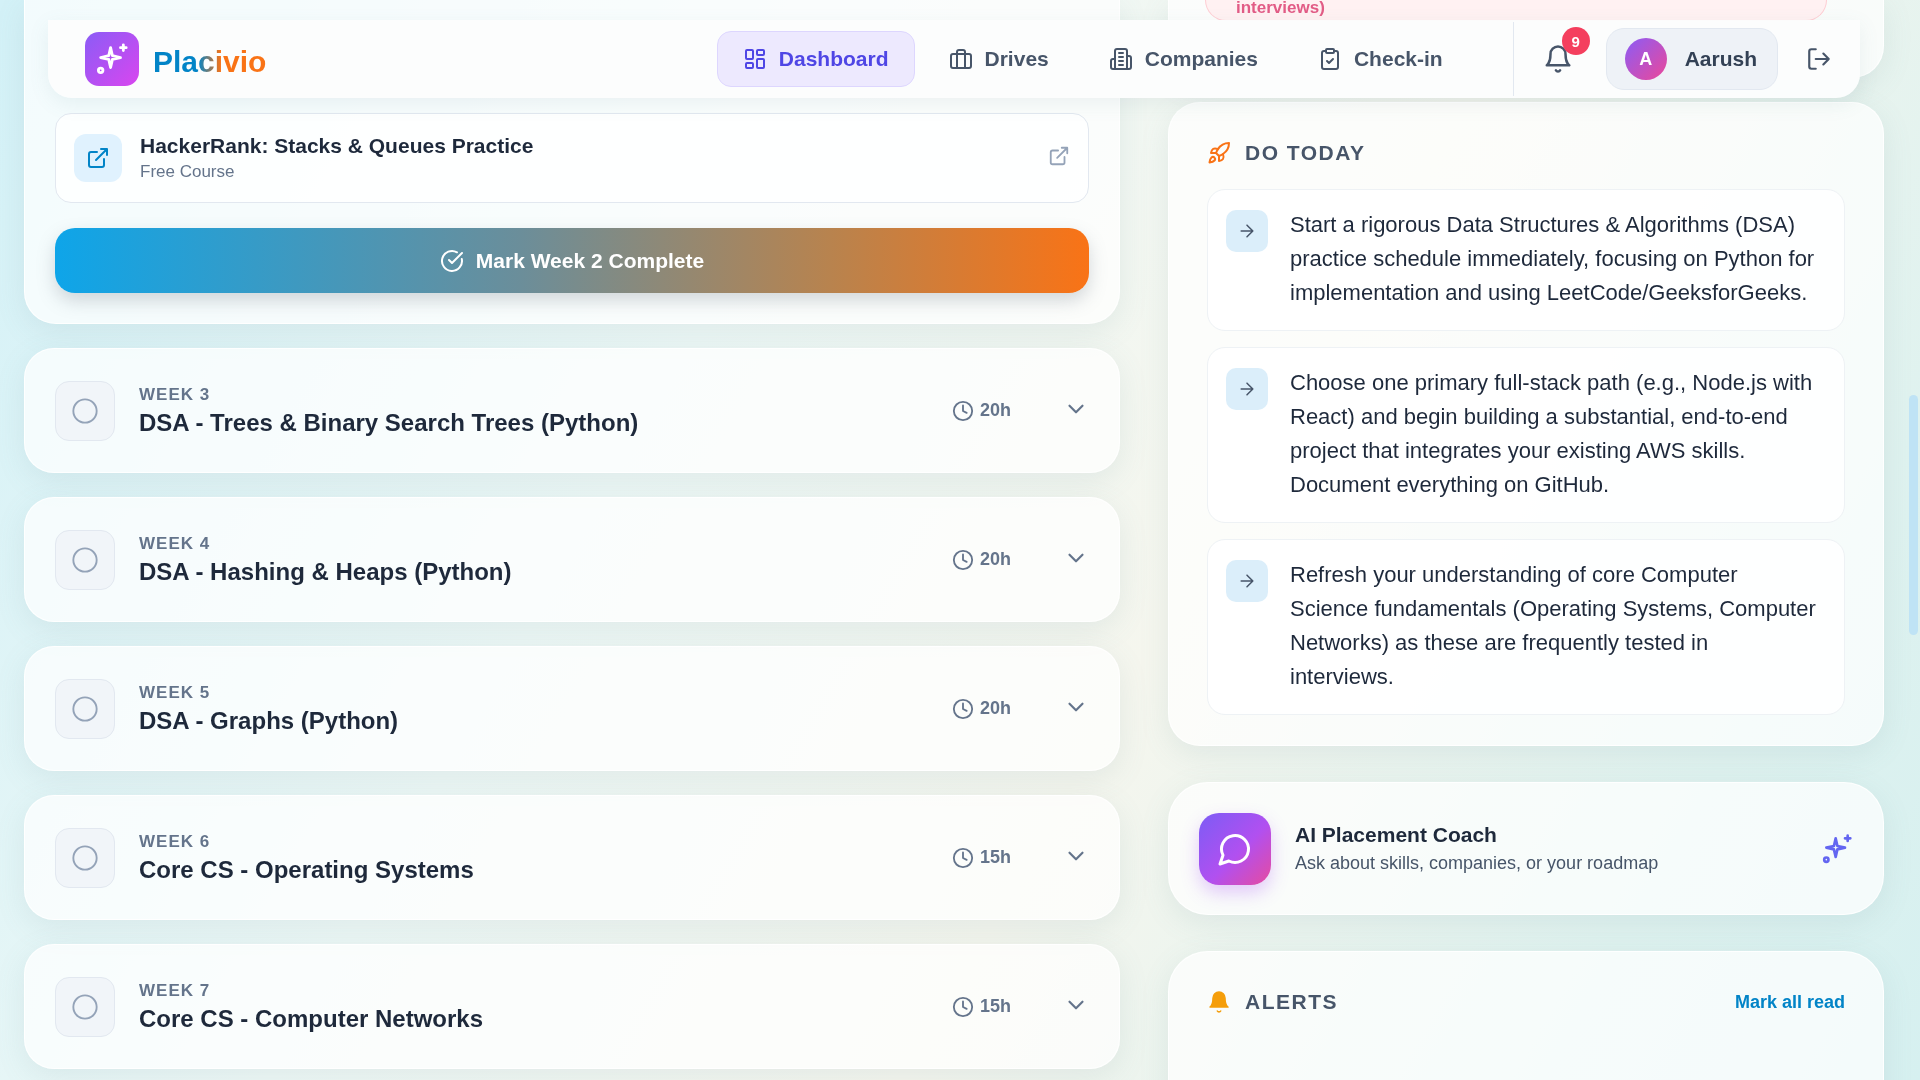  Describe the element at coordinates (572, 158) in the screenshot. I see `resource-link: HackerRank: Stacks & Queues Practice Free Course` at that location.